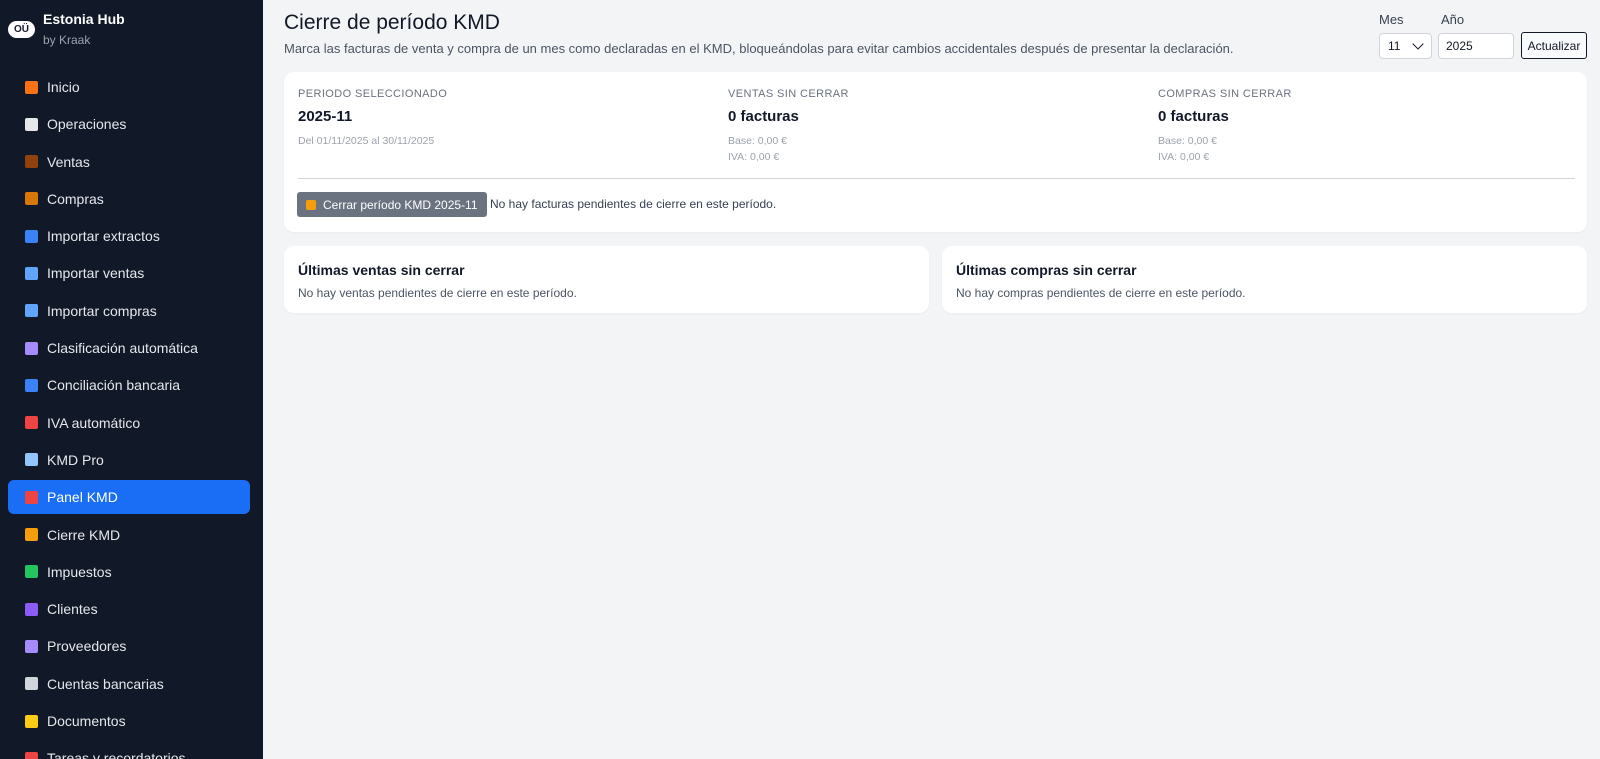  I want to click on sidebar-item-kmd-pro: KMD Pro, so click(129, 460).